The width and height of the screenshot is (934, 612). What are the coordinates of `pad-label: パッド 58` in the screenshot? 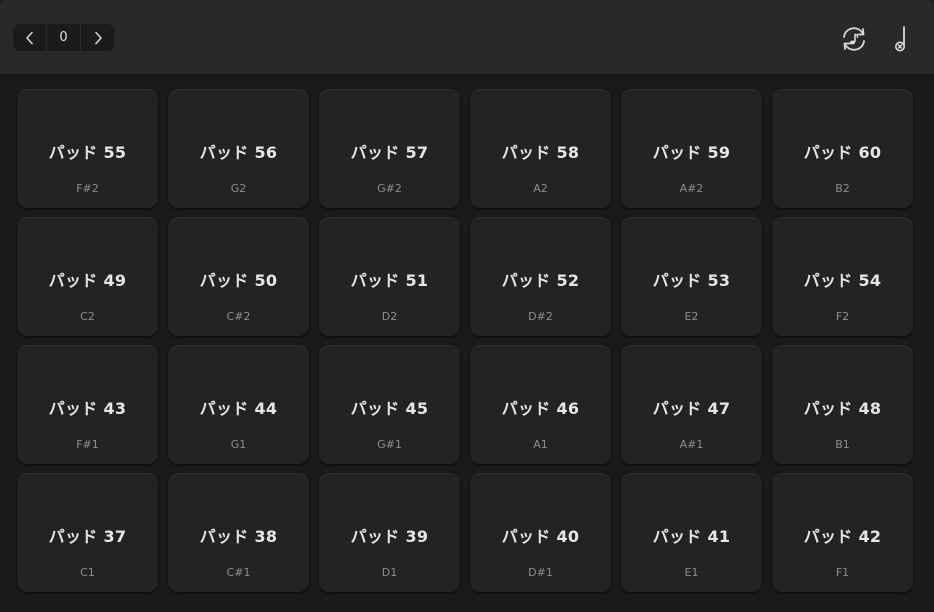 It's located at (540, 152).